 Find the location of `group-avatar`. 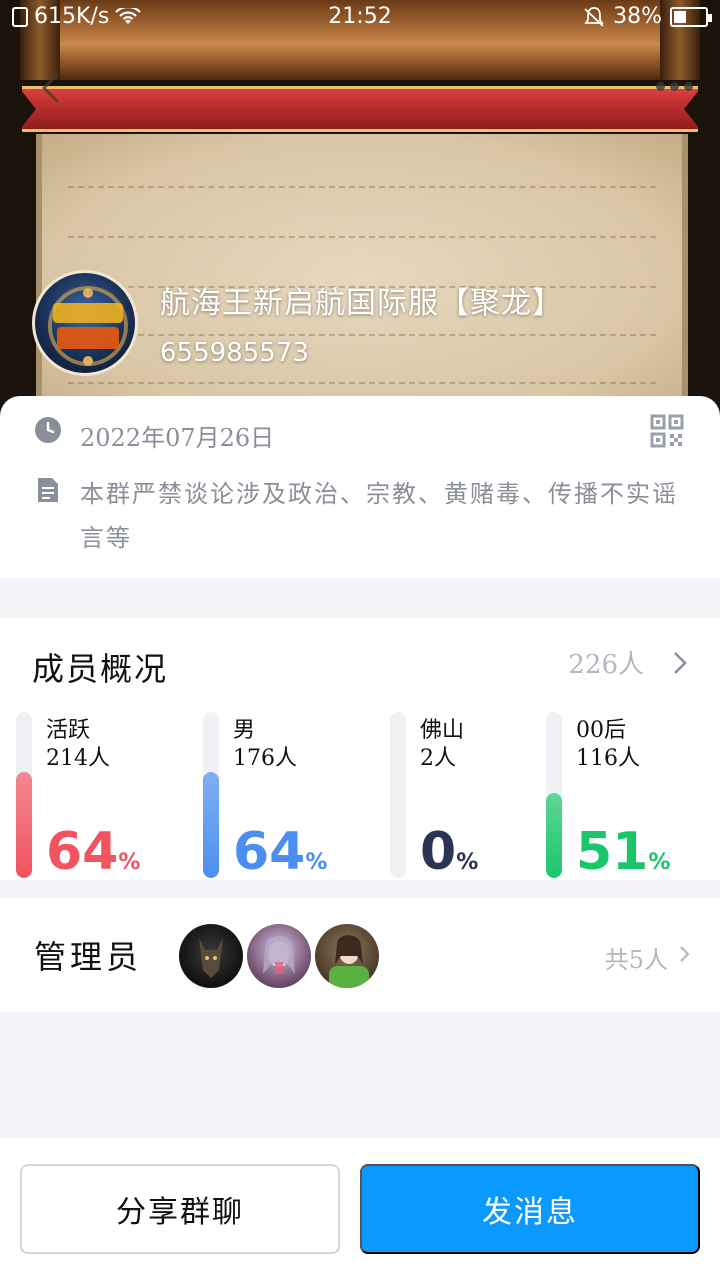

group-avatar is located at coordinates (85, 323).